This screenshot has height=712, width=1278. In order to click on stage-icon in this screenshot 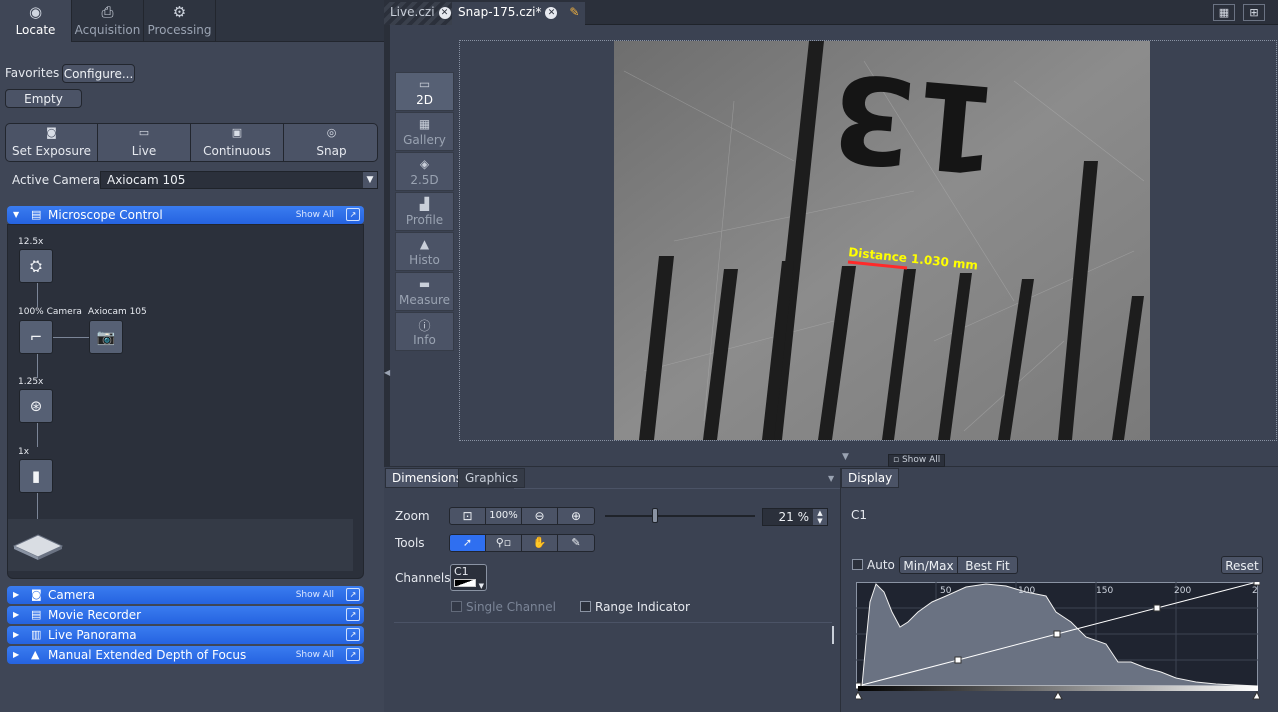, I will do `click(38, 547)`.